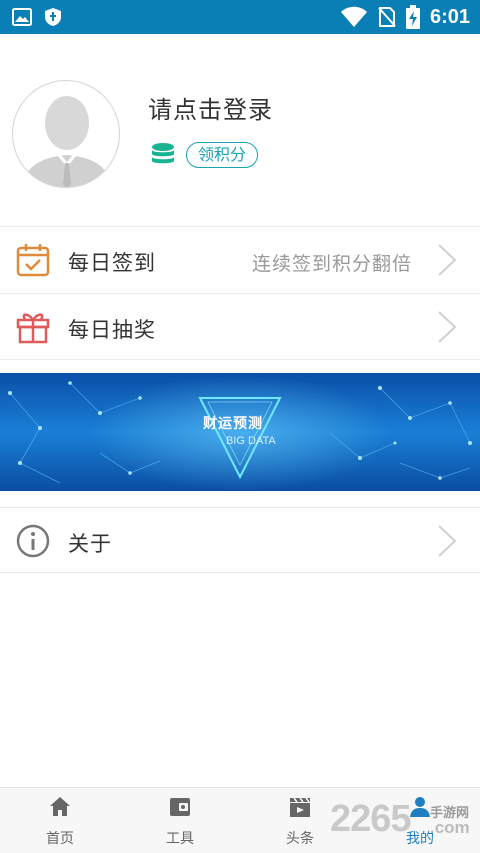  Describe the element at coordinates (353, 16) in the screenshot. I see `wifi-icon` at that location.